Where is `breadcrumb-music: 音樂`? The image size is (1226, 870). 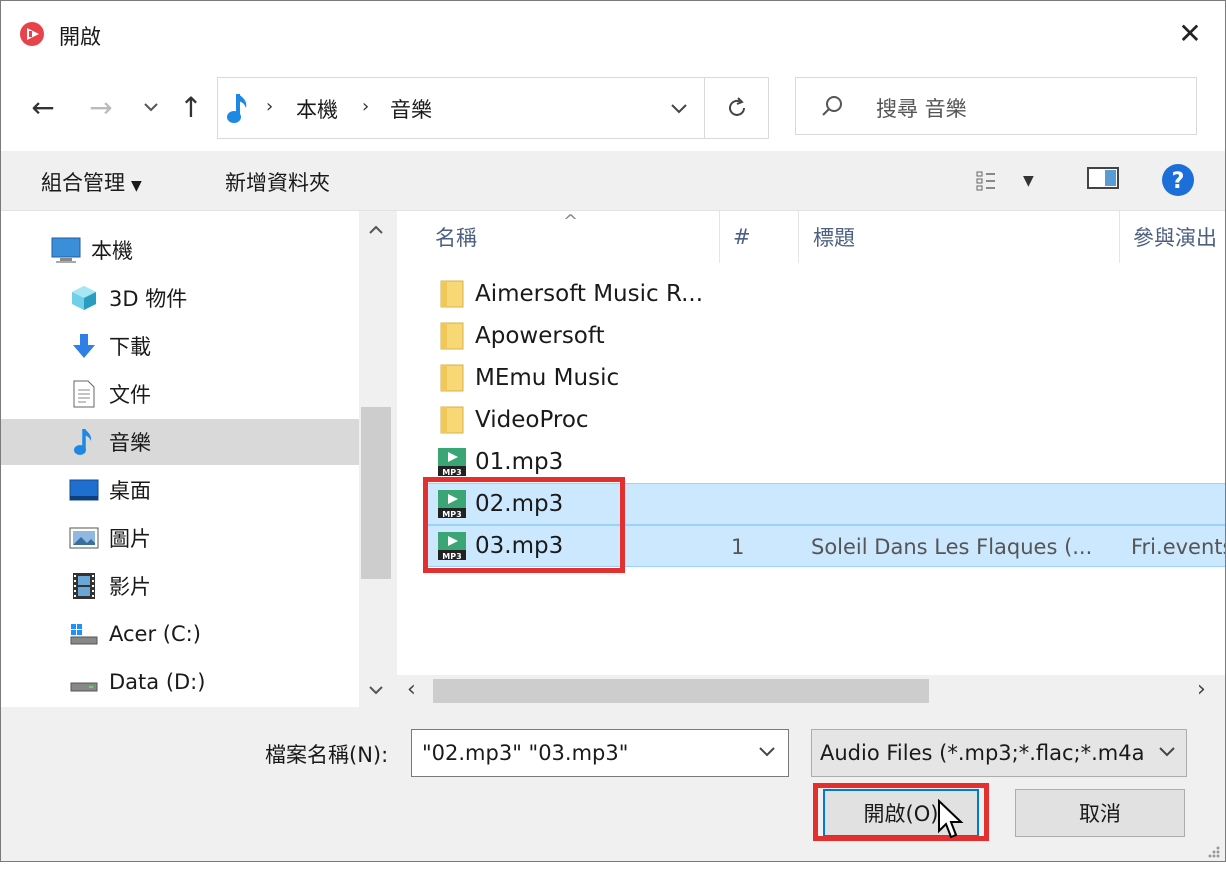
breadcrumb-music: 音樂 is located at coordinates (411, 109).